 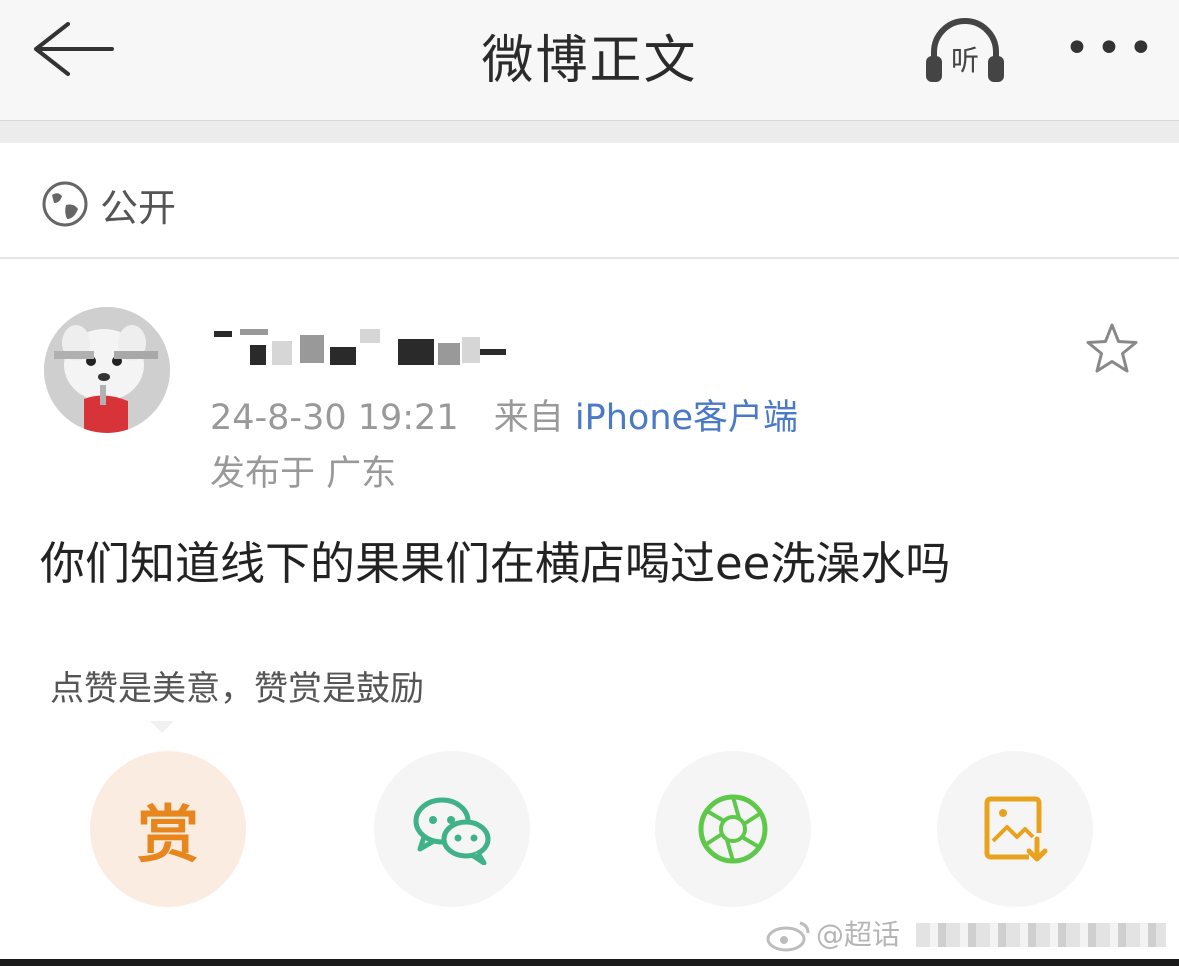 I want to click on top-nav-bar: 微博正文 听 •••, so click(x=589, y=60).